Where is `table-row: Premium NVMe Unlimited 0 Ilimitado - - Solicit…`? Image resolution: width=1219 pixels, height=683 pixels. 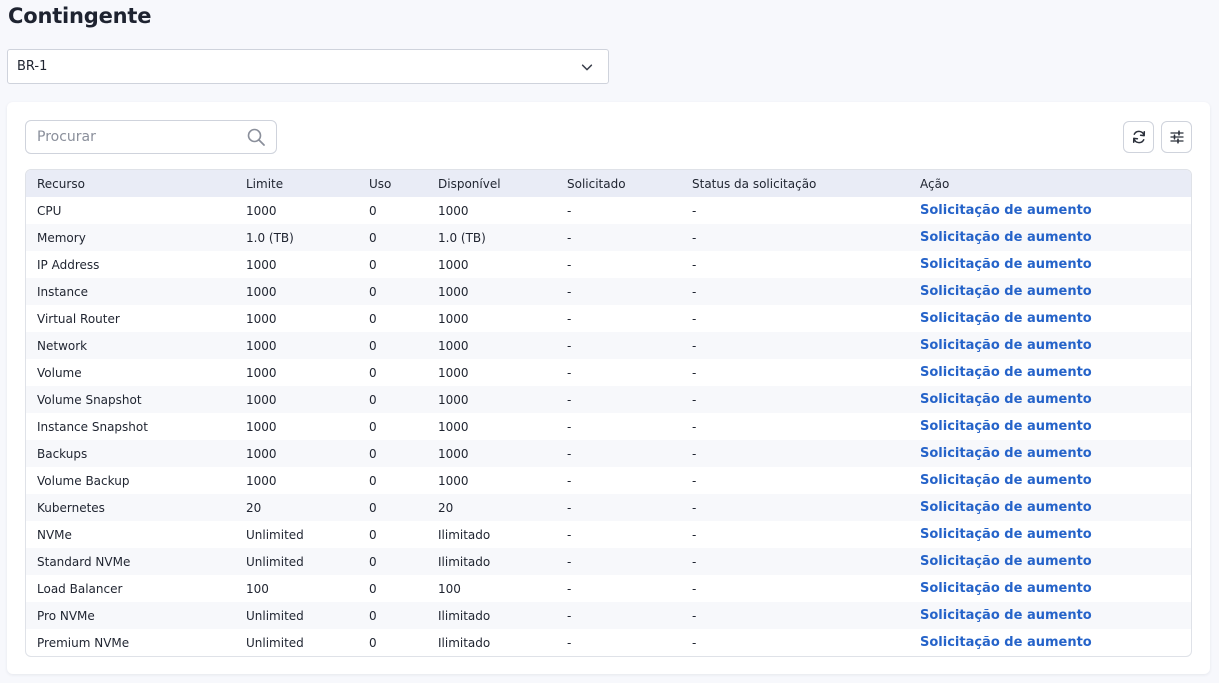 table-row: Premium NVMe Unlimited 0 Ilimitado - - Solicit… is located at coordinates (608, 642).